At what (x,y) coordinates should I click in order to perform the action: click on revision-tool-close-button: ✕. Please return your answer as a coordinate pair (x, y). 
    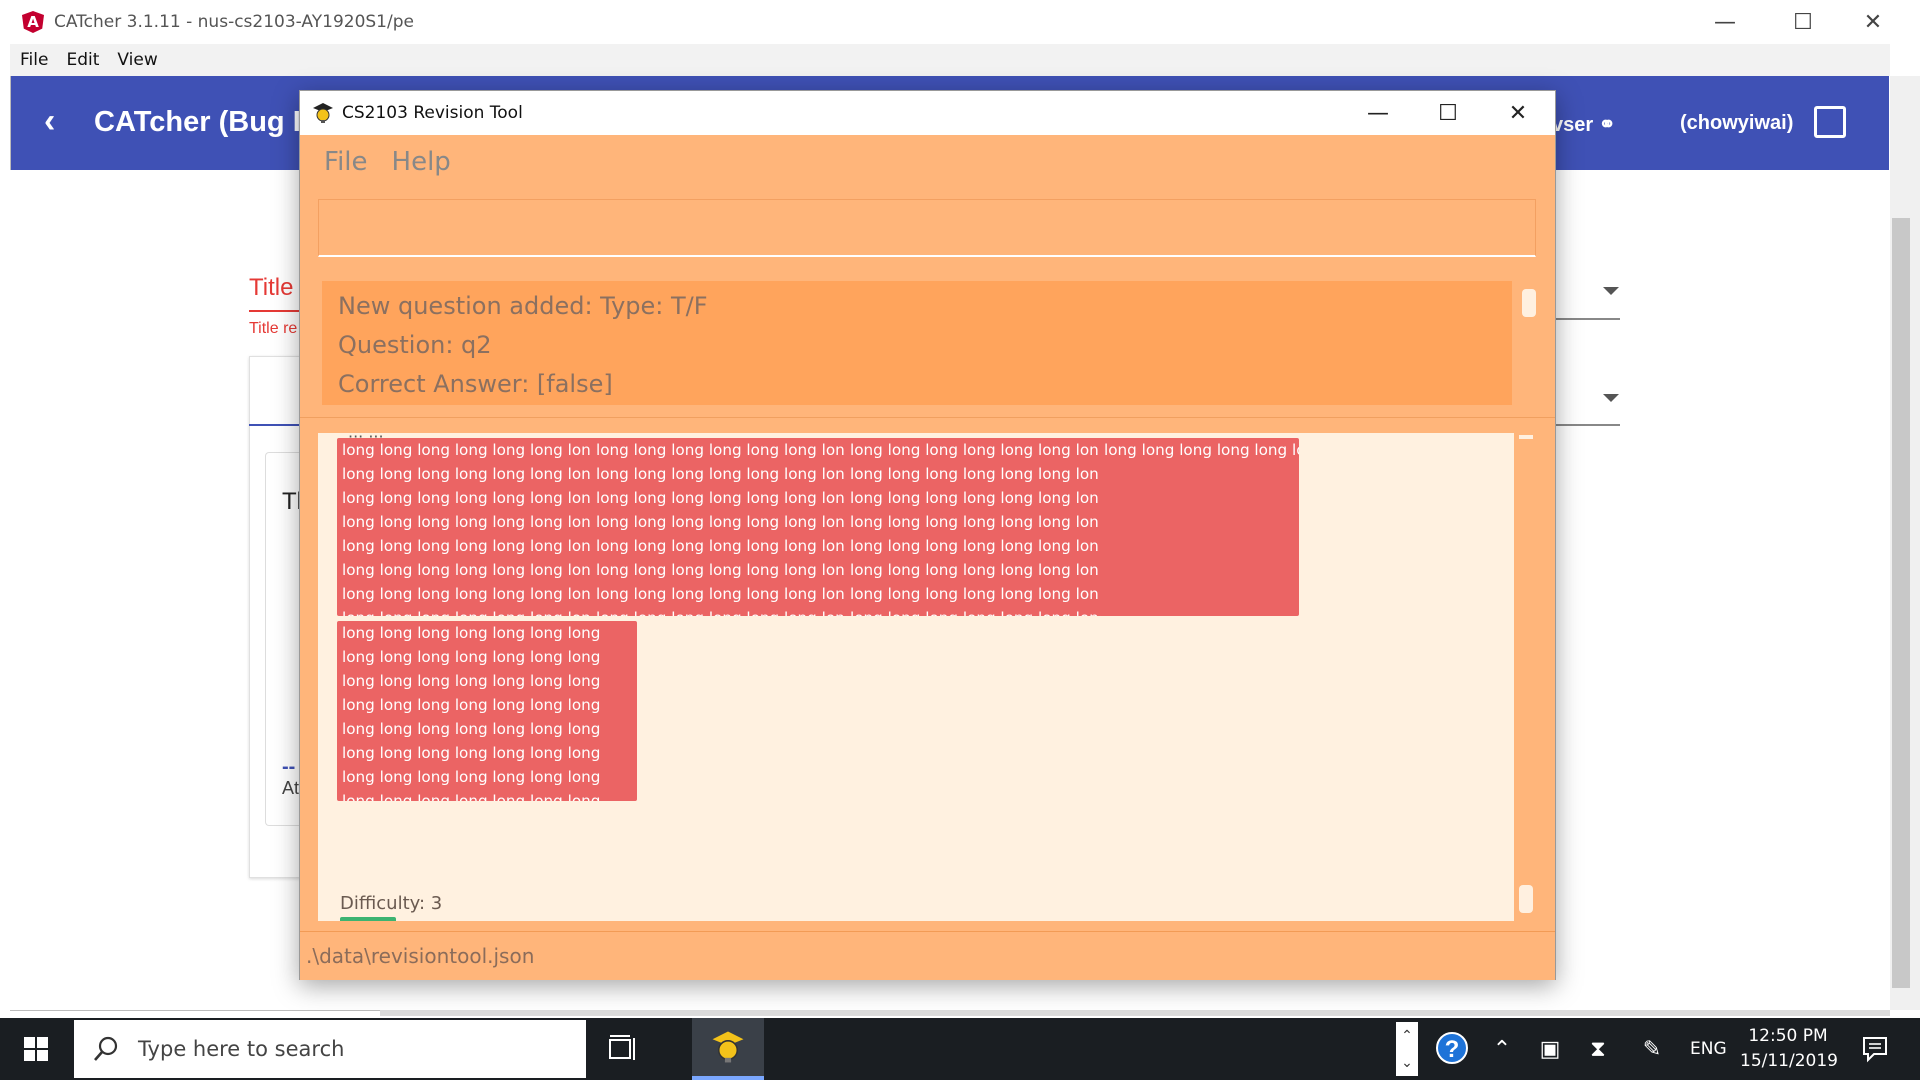
    Looking at the image, I should click on (1518, 113).